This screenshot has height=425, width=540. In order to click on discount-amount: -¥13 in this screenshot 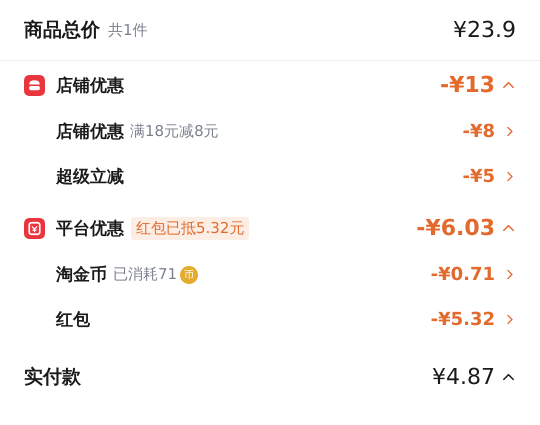, I will do `click(467, 85)`.